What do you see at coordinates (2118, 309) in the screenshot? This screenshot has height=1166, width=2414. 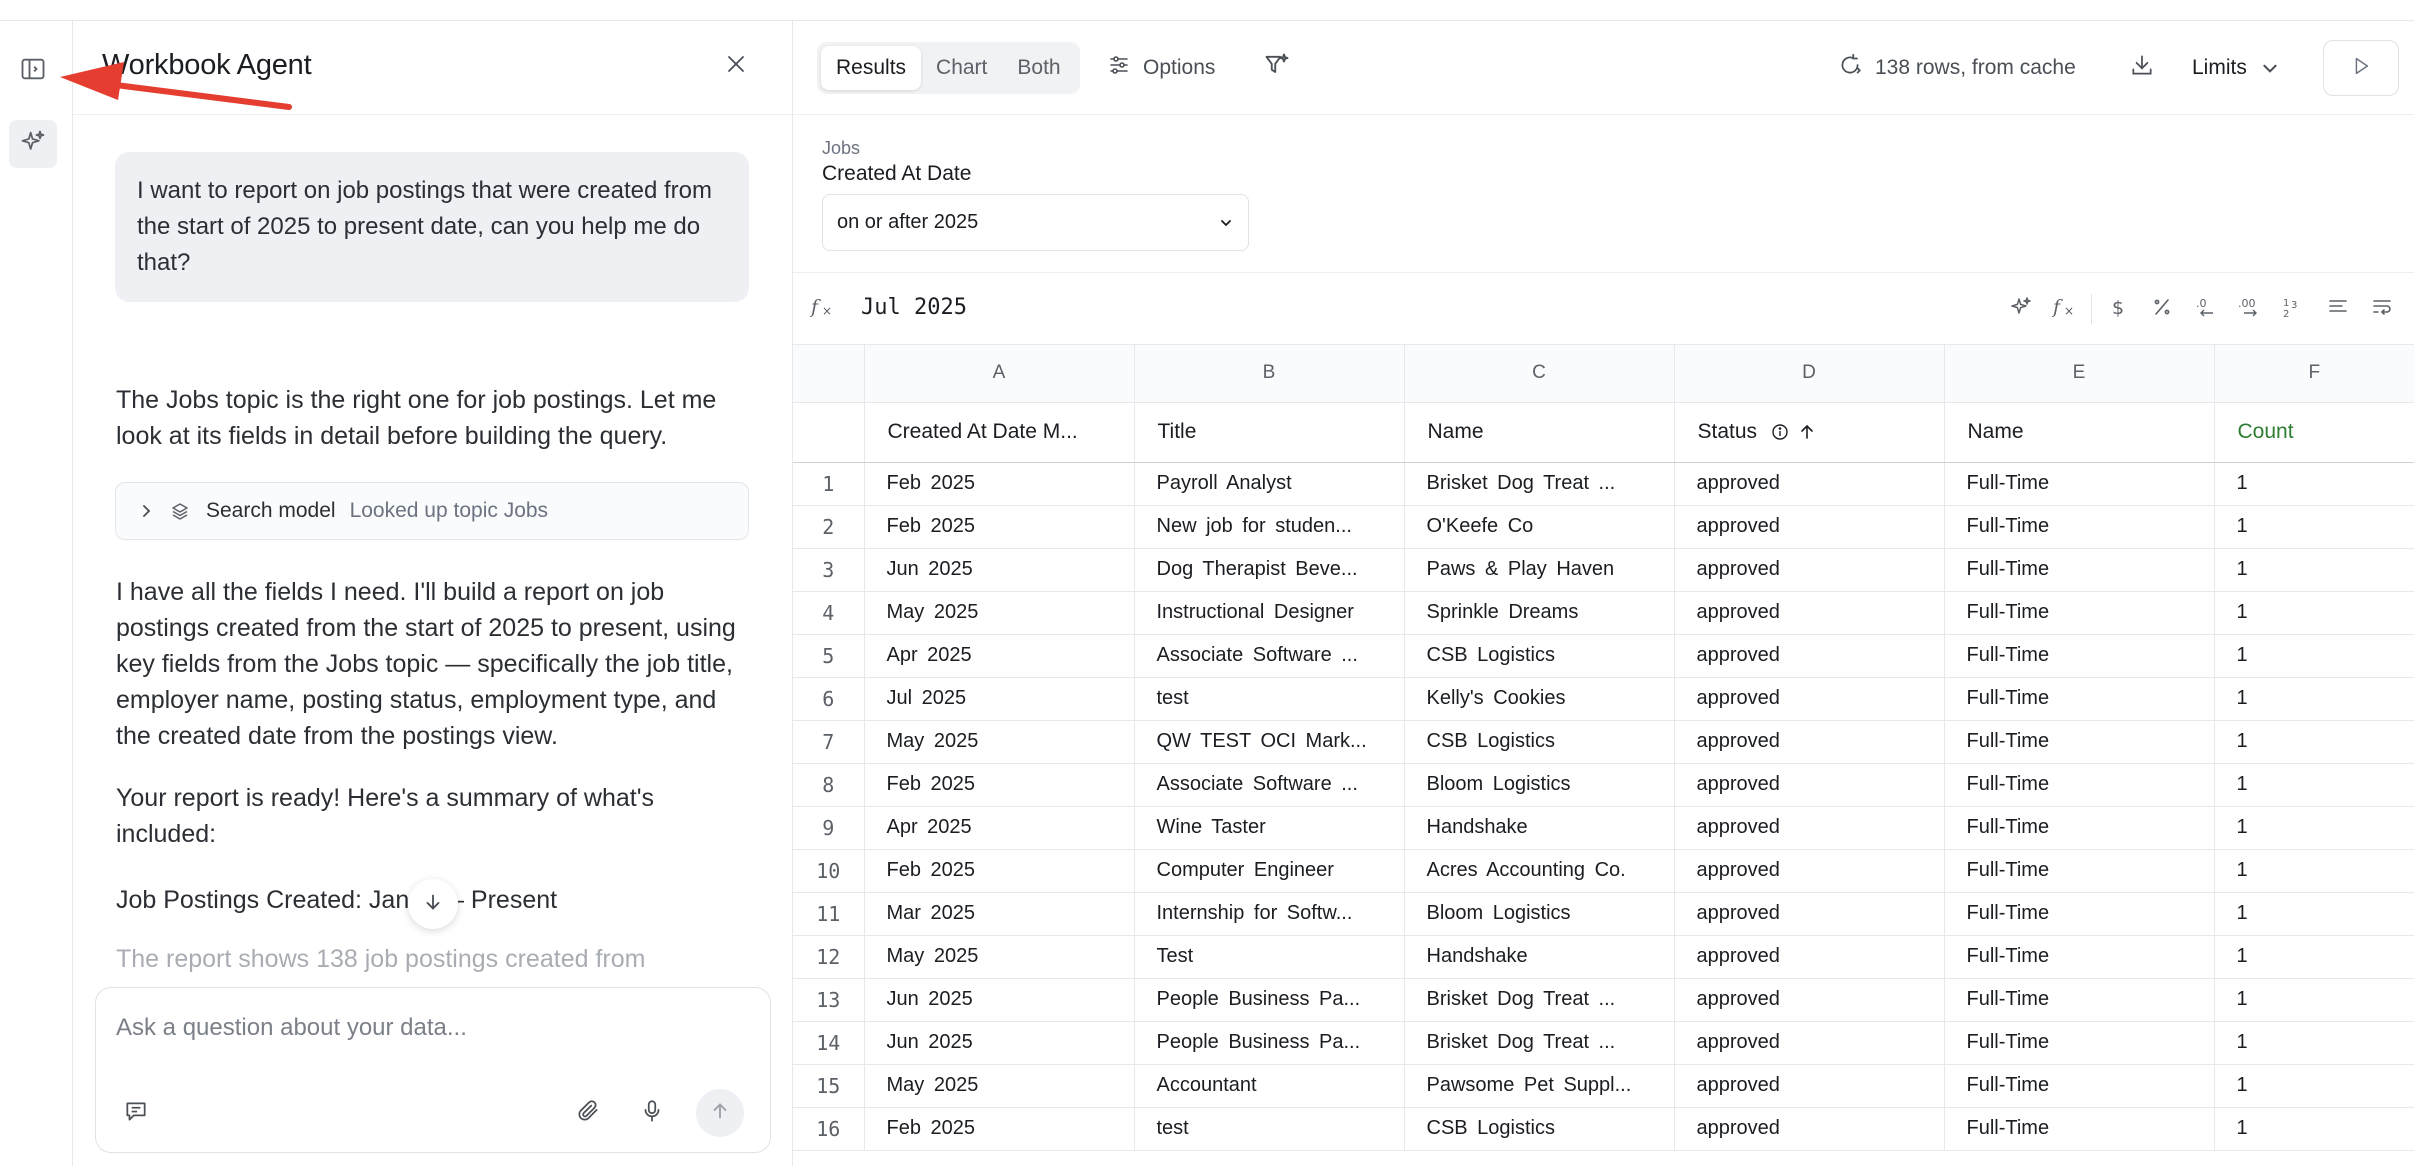 I see `currency-format-button: $` at bounding box center [2118, 309].